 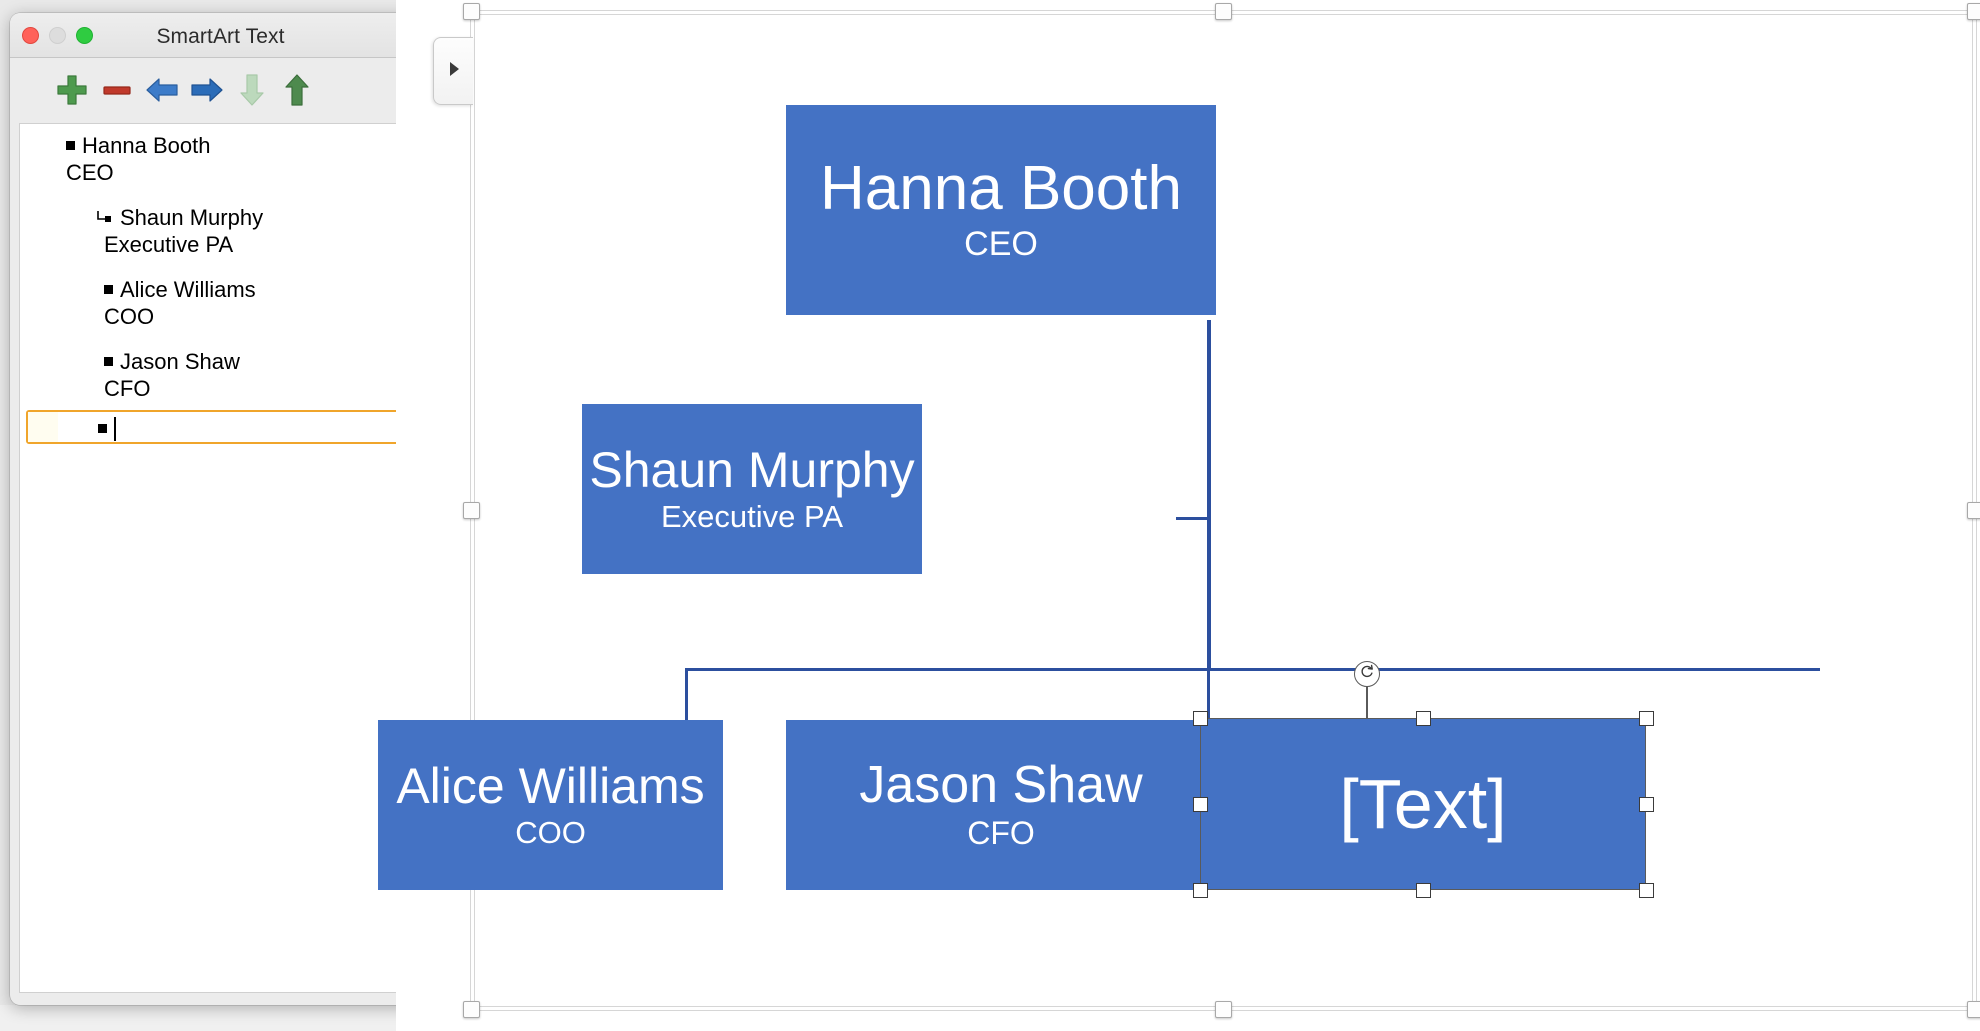 I want to click on connector-assistant-stub, so click(x=1193, y=518).